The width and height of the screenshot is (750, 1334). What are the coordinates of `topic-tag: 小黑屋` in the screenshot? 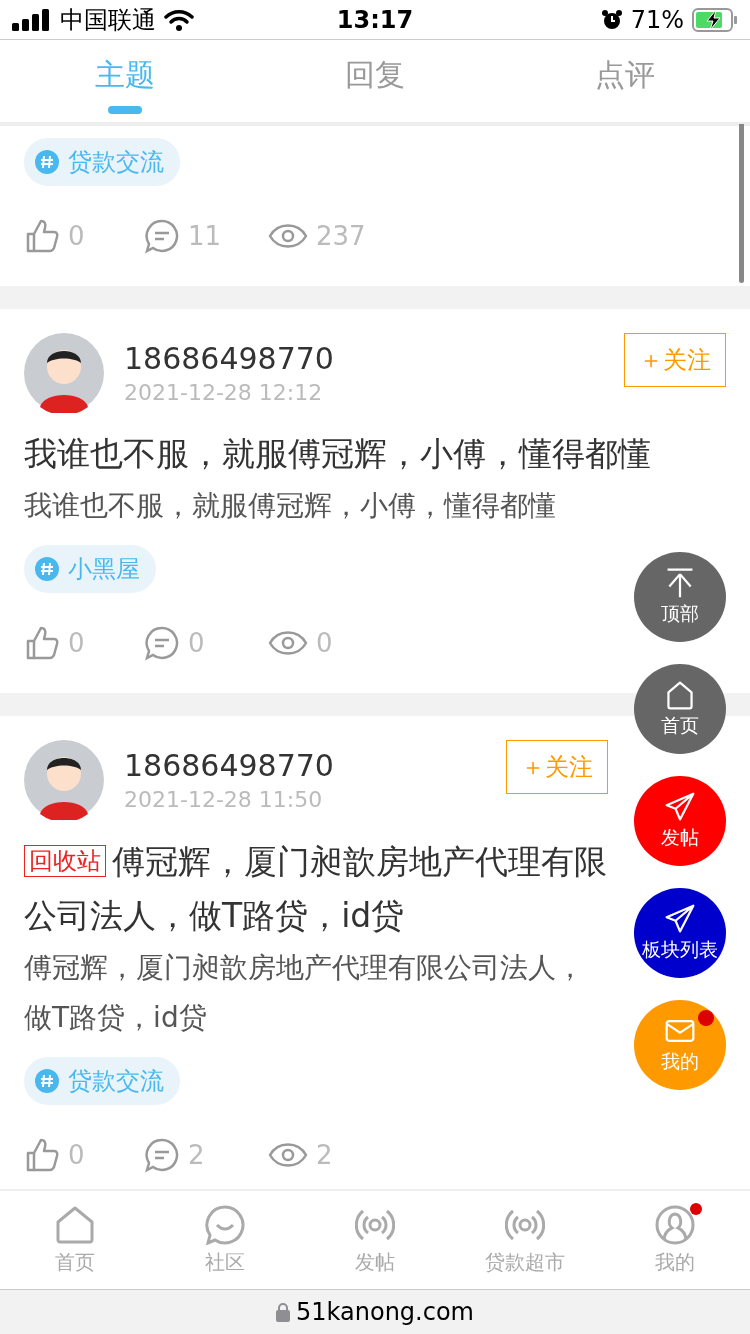 It's located at (90, 569).